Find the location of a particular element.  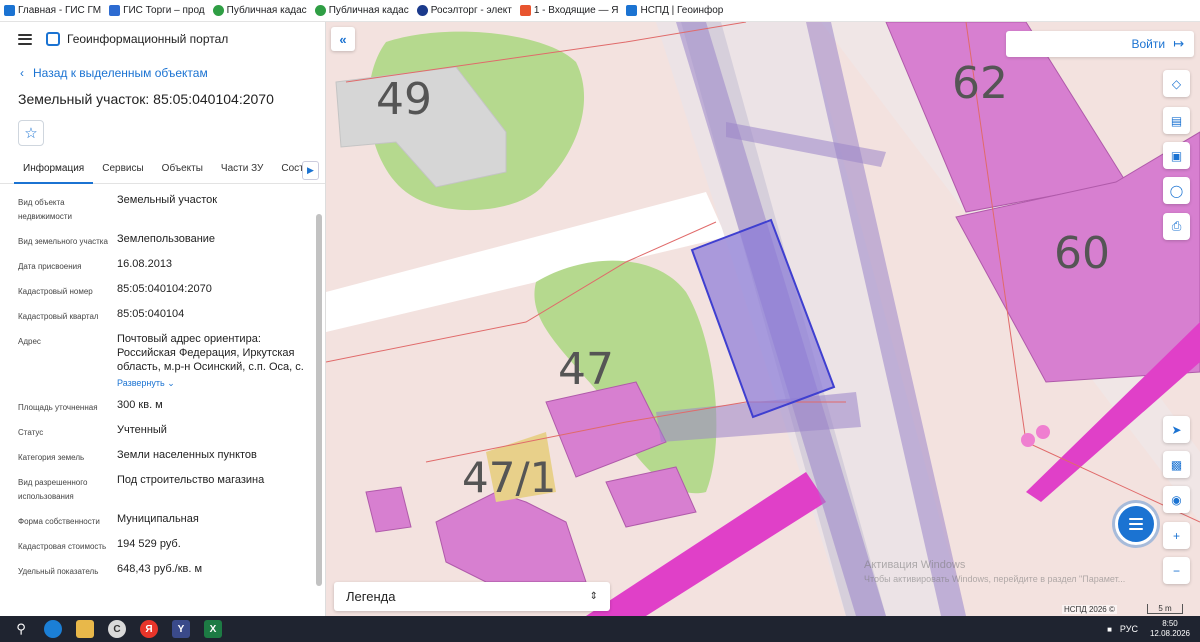

network-icon: ■ is located at coordinates (1109, 629).